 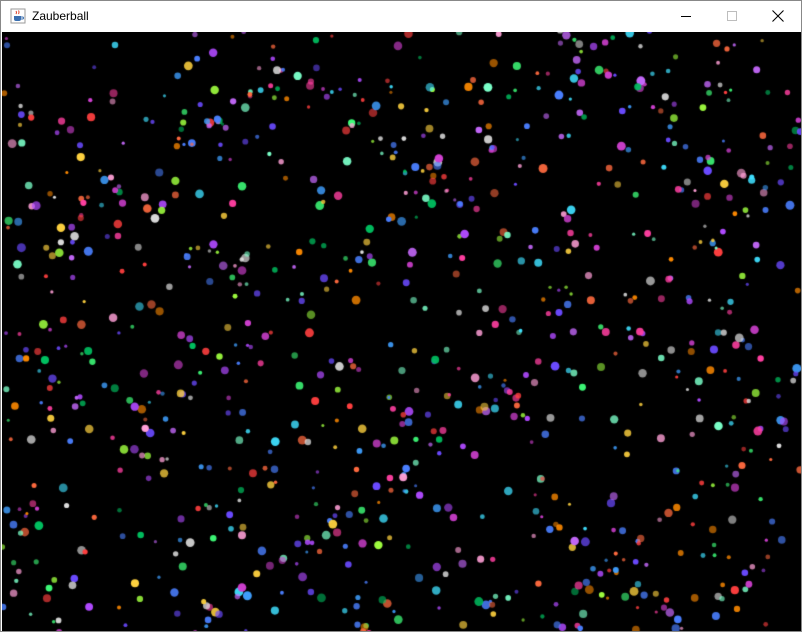 I want to click on close-button, so click(x=778, y=16).